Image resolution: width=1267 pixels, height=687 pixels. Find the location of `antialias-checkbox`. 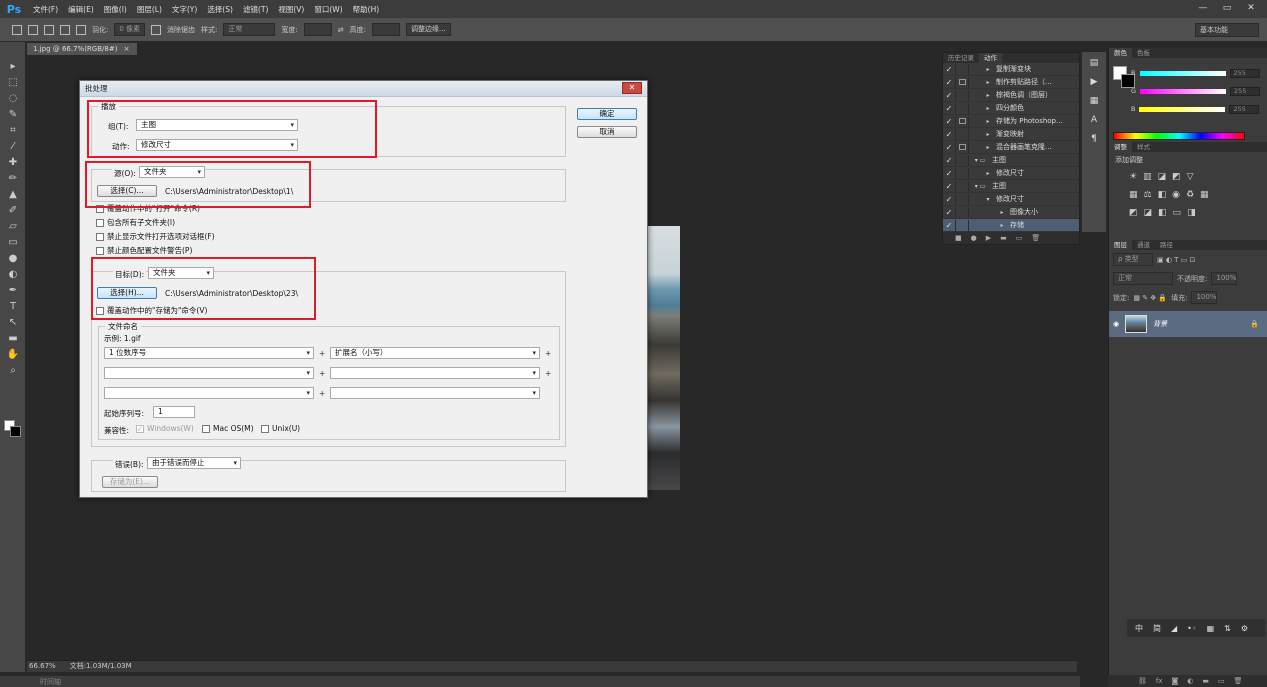

antialias-checkbox is located at coordinates (156, 29).